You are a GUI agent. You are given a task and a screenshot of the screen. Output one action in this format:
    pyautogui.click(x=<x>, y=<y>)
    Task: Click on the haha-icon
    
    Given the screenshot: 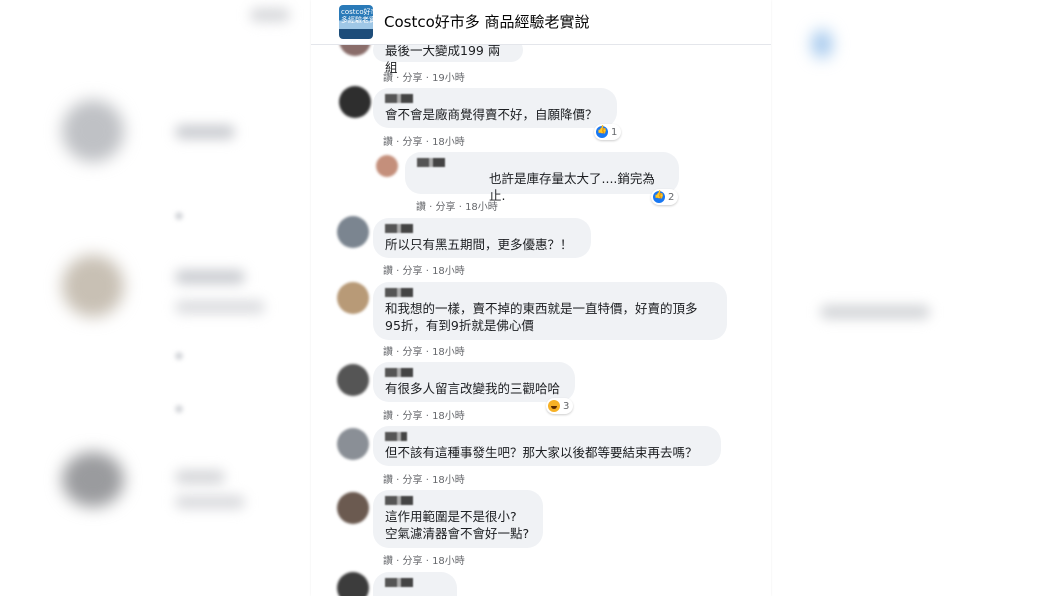 What is the action you would take?
    pyautogui.click(x=554, y=406)
    